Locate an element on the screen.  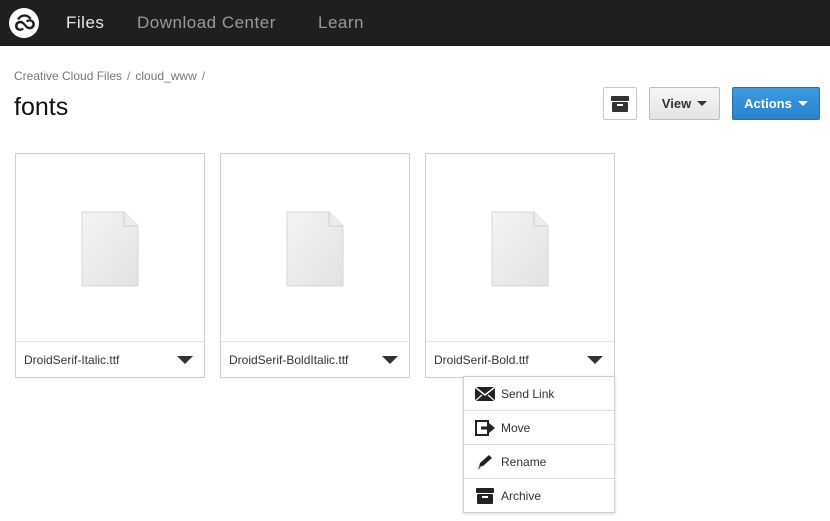
actions-button-label: Actions is located at coordinates (768, 103).